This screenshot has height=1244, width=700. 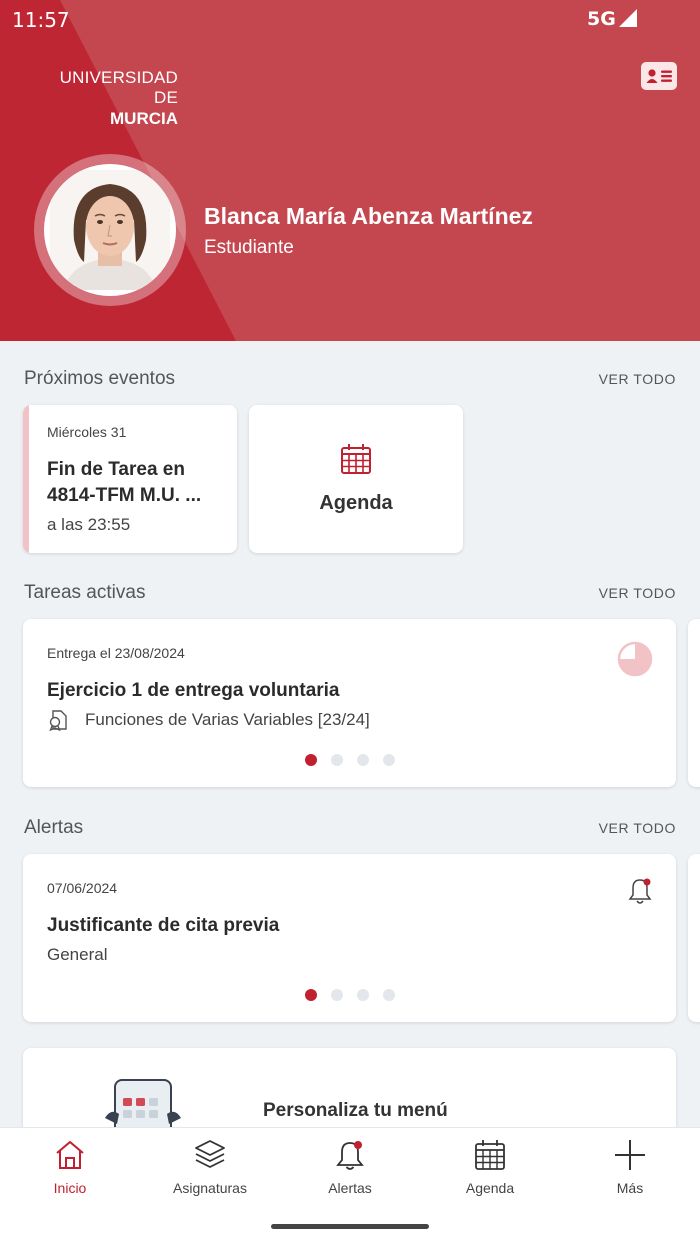 I want to click on course-icon, so click(x=58, y=721).